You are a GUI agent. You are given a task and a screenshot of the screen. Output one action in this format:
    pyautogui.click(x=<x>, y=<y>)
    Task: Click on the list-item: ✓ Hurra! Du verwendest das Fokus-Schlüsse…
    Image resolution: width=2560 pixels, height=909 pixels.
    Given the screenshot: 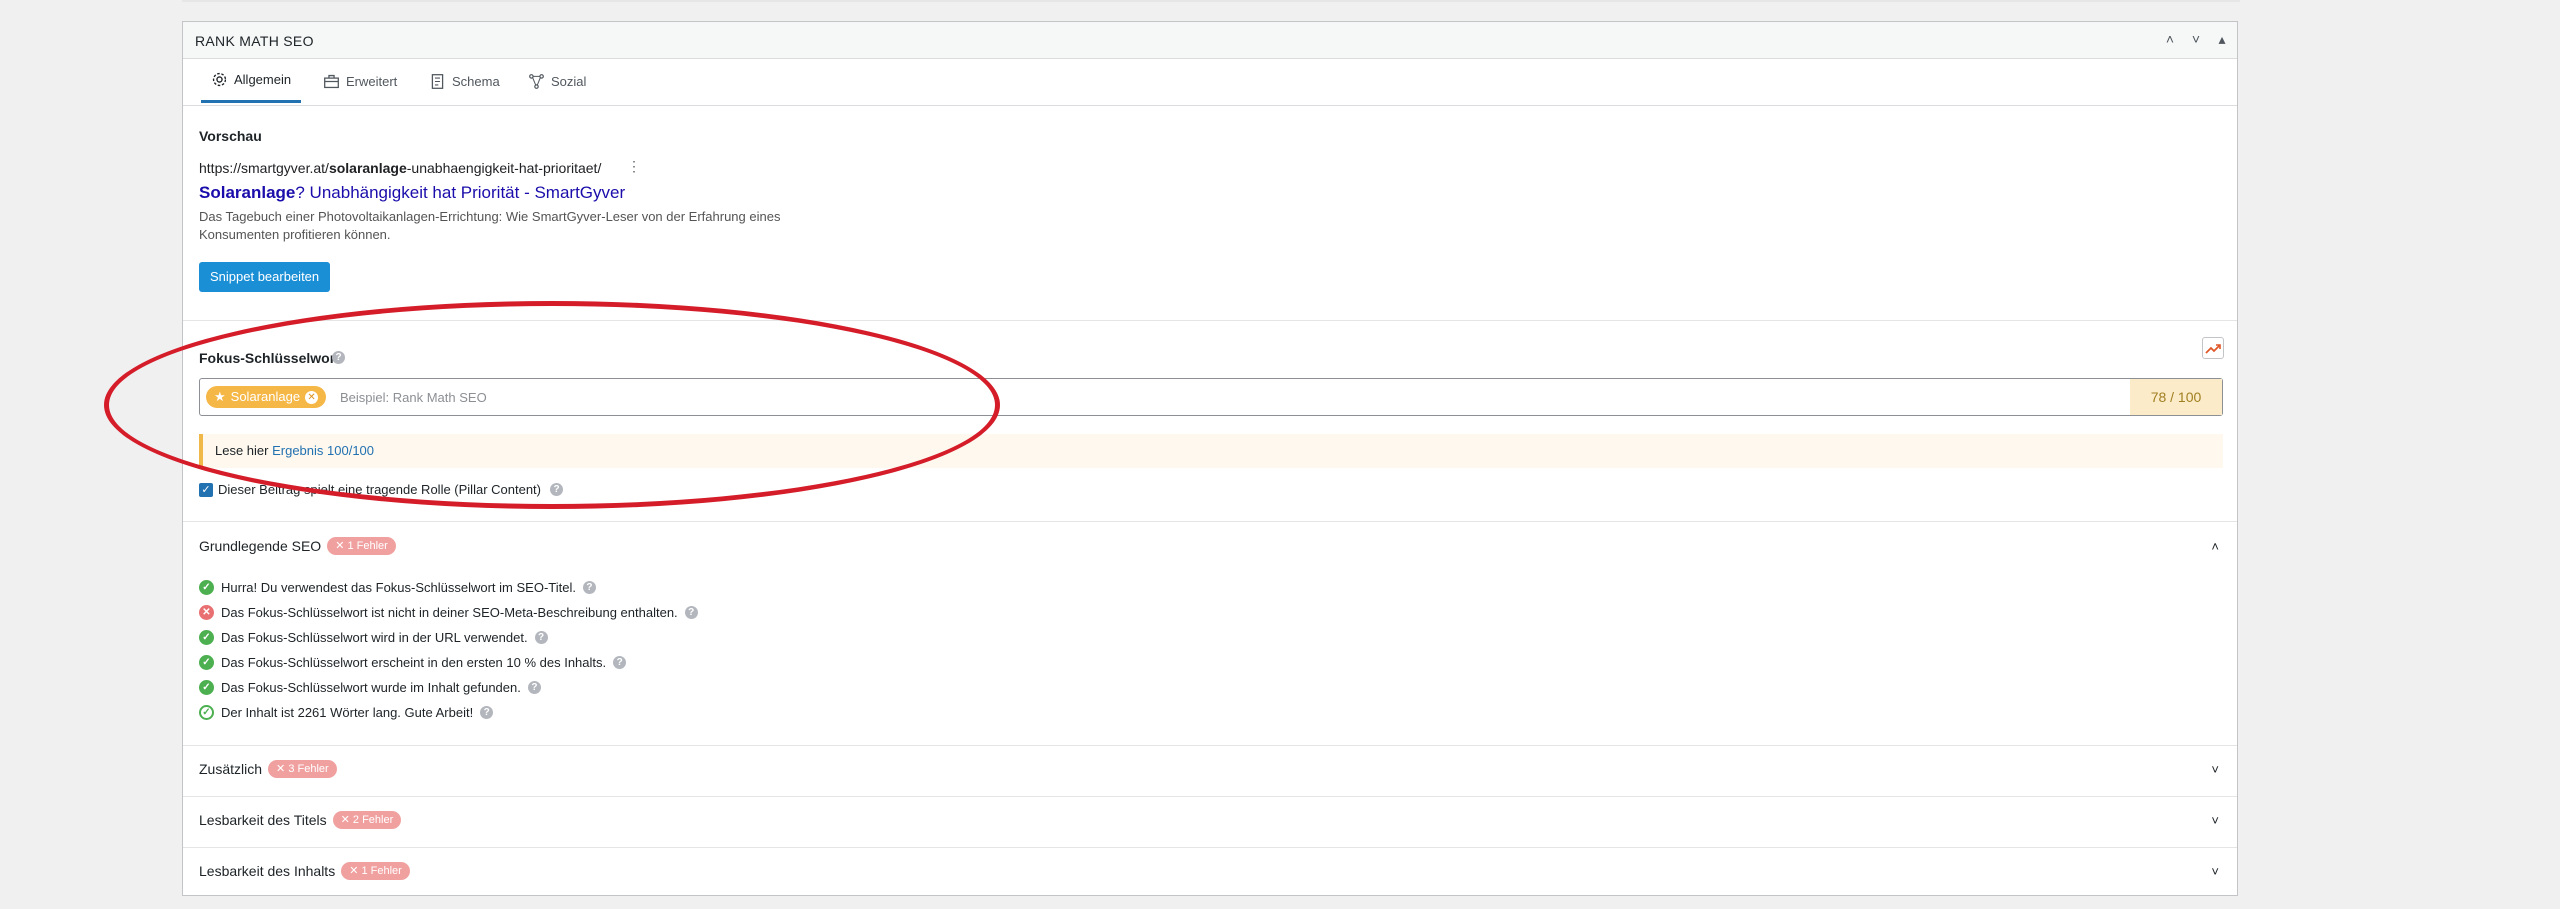 What is the action you would take?
    pyautogui.click(x=448, y=587)
    